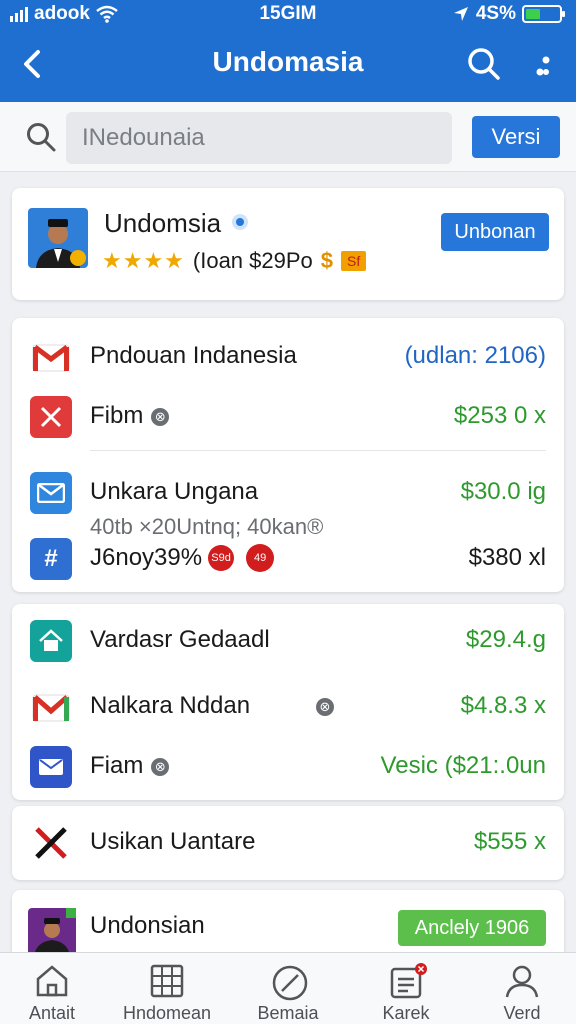 The height and width of the screenshot is (1024, 576). I want to click on list-item-name: J6noy39%, so click(146, 557).